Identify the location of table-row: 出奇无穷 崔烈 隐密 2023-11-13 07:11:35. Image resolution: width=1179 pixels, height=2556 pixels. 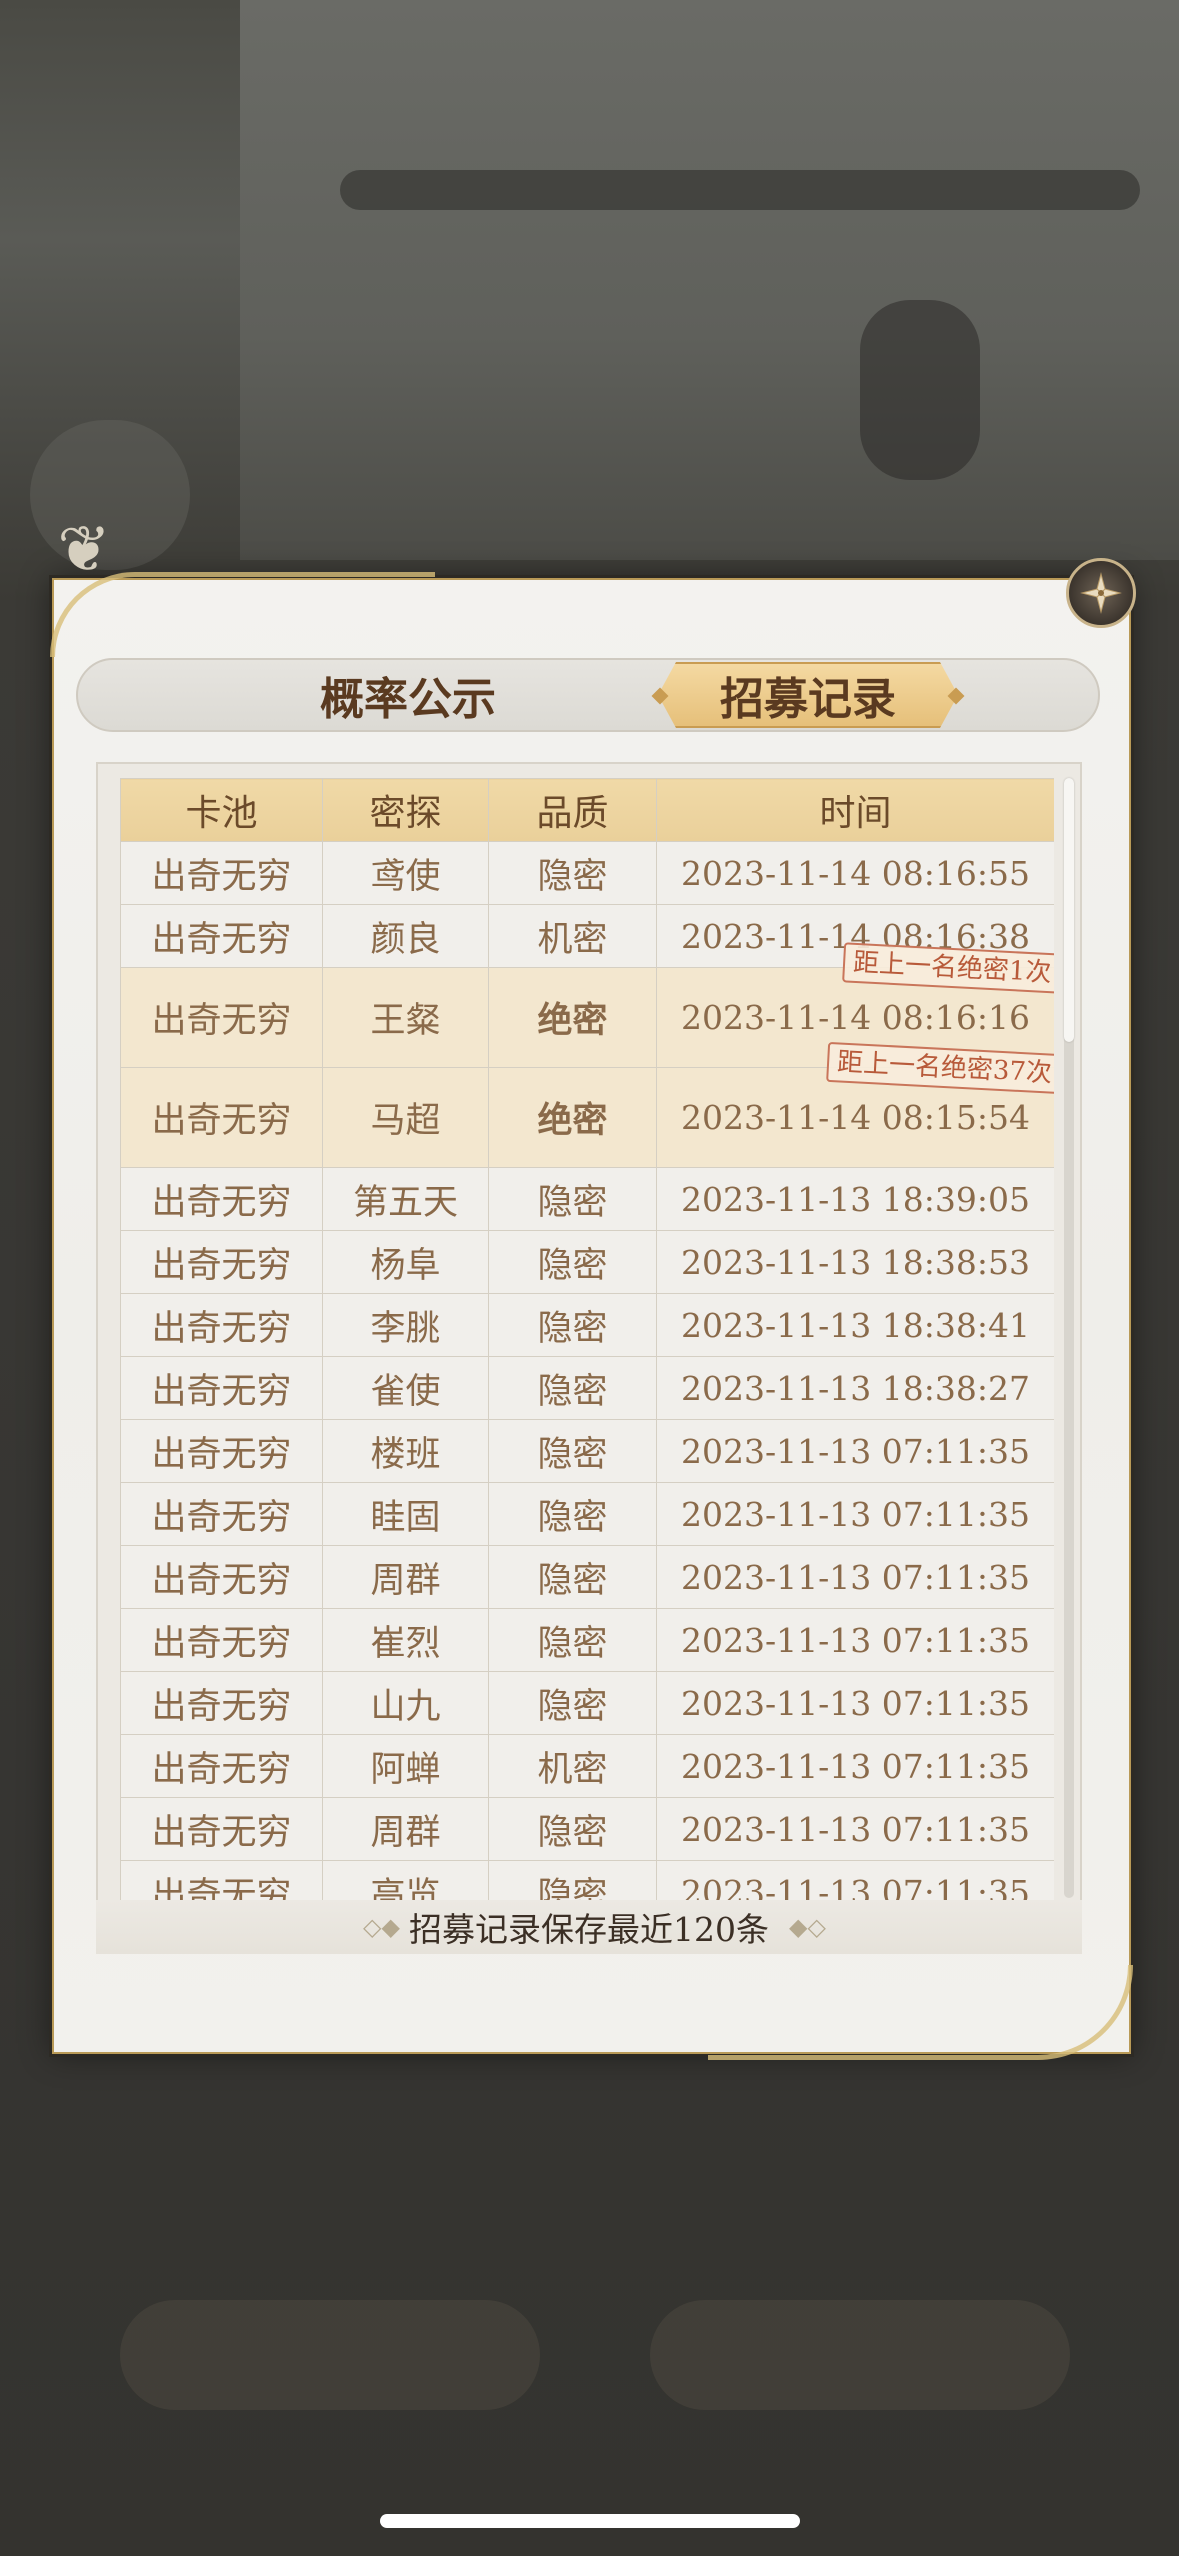
(587, 1640).